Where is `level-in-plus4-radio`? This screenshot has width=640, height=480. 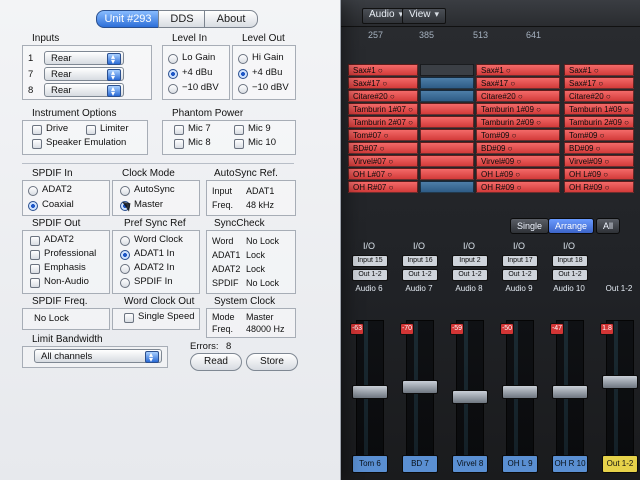
level-in-plus4-radio is located at coordinates (173, 74).